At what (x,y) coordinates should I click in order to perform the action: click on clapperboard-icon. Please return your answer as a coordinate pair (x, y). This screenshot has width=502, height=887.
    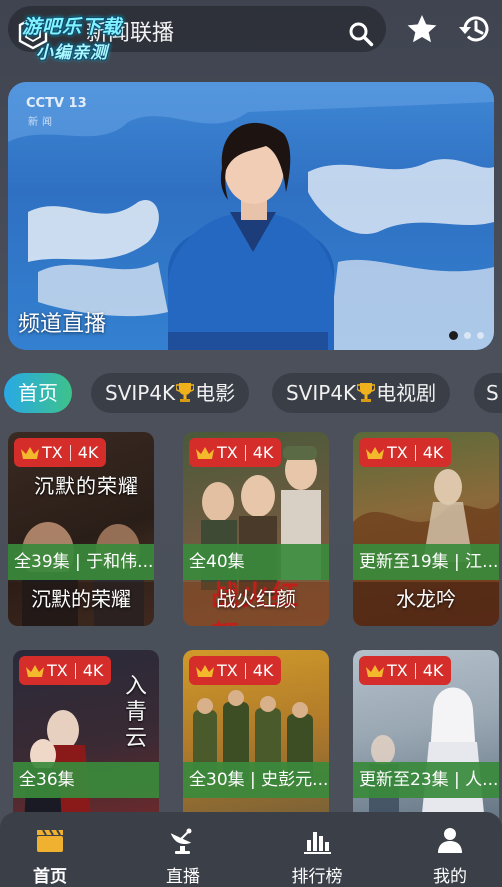
    Looking at the image, I should click on (50, 840).